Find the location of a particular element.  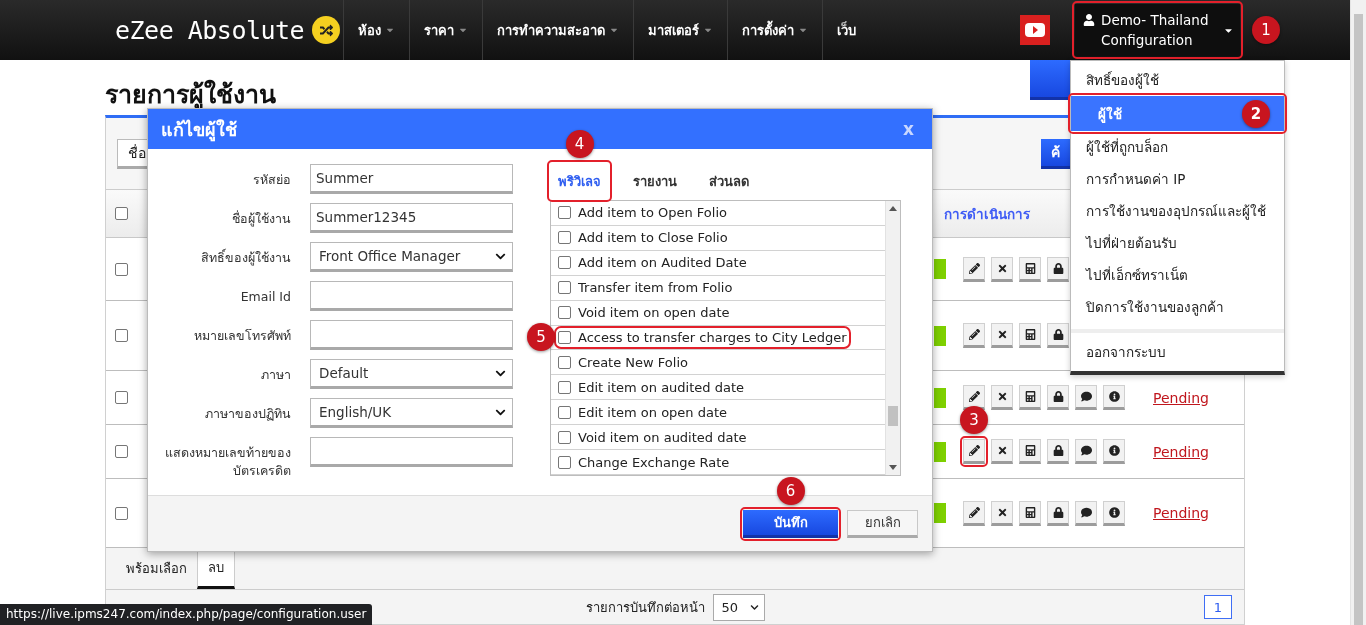

field-label: แสดงหมายเลขท้ายของบัตรเครดิต is located at coordinates (227, 462).